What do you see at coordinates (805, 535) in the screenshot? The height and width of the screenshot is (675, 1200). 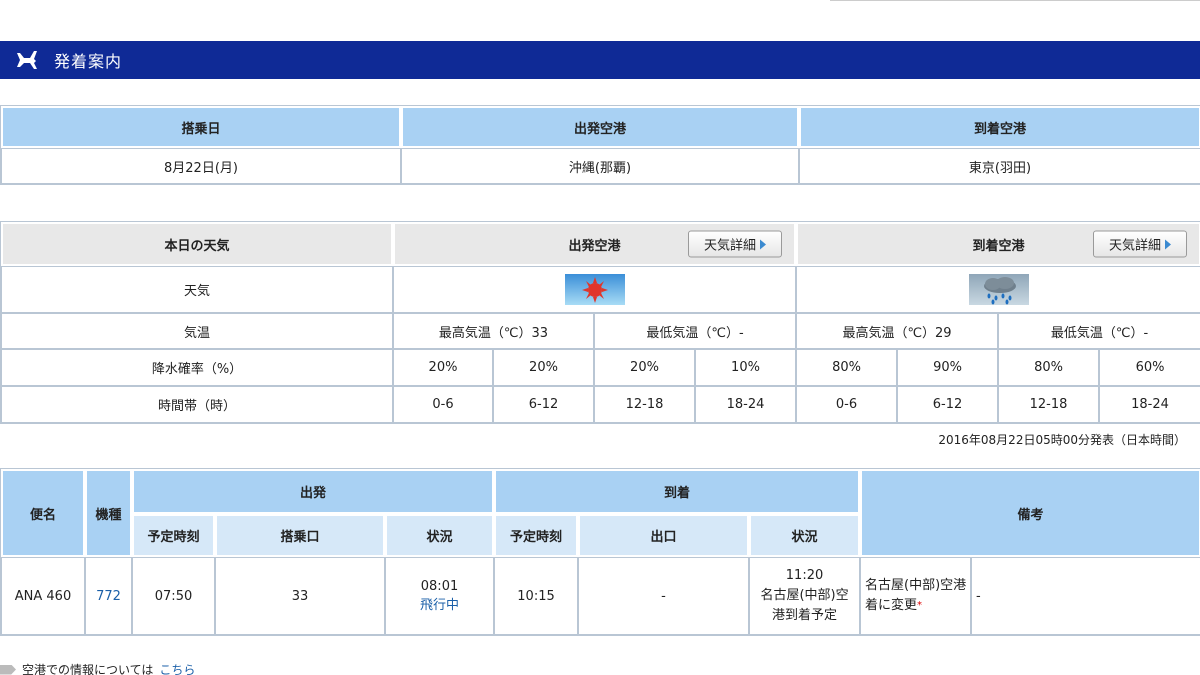 I see `arr-status-header: 状況` at bounding box center [805, 535].